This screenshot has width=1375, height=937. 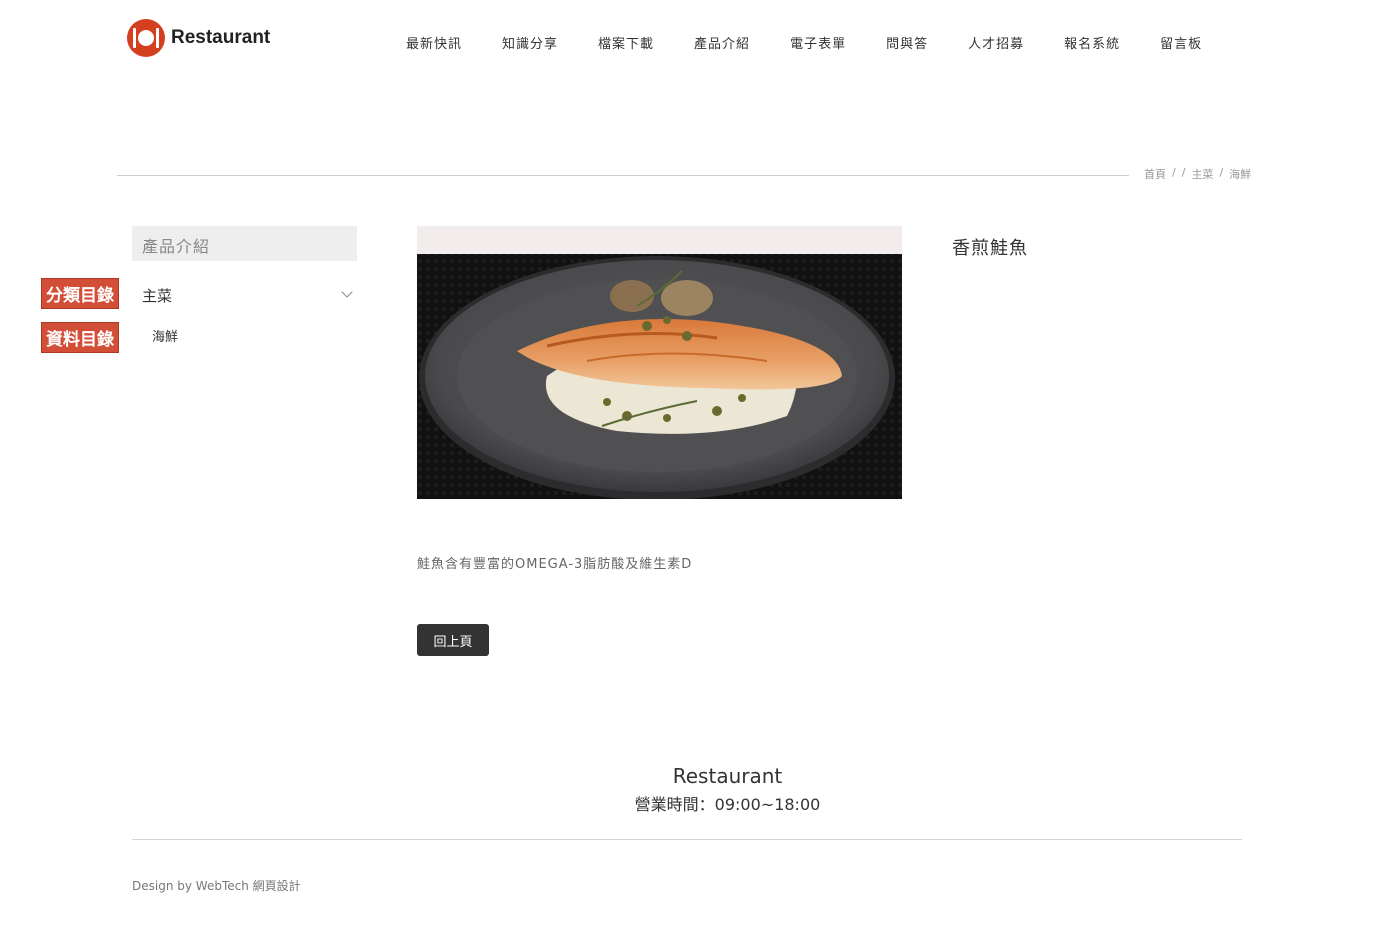 What do you see at coordinates (157, 296) in the screenshot?
I see `sidebar-item-label: 主菜` at bounding box center [157, 296].